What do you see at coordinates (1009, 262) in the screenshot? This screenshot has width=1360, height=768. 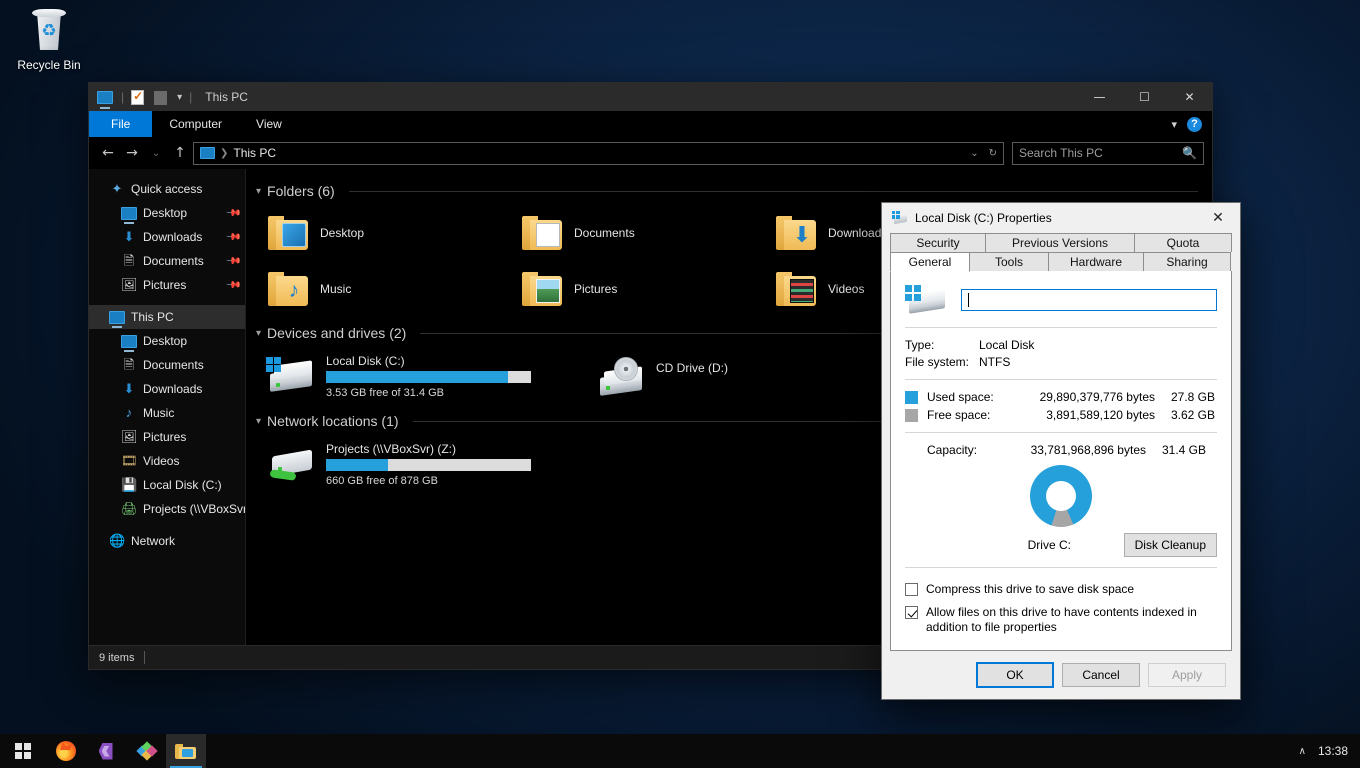 I see `tab-tools: Tools` at bounding box center [1009, 262].